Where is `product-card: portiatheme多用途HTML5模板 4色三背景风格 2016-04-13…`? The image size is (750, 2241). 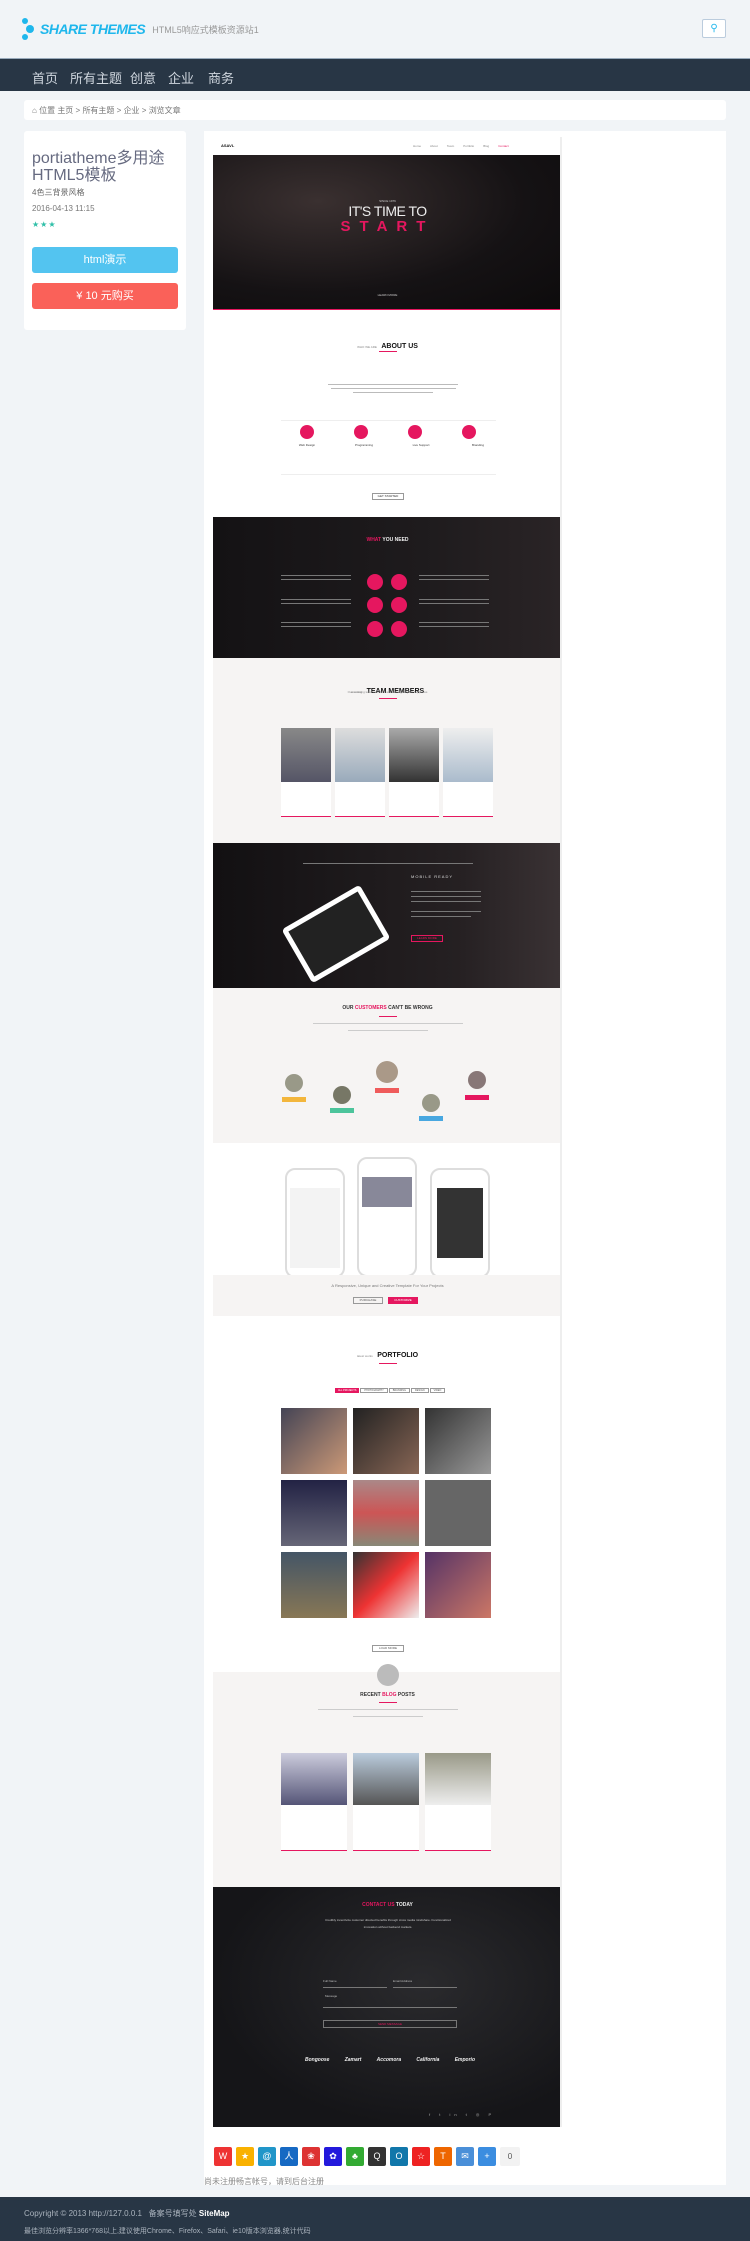 product-card: portiatheme多用途HTML5模板 4色三背景风格 2016-04-13… is located at coordinates (105, 230).